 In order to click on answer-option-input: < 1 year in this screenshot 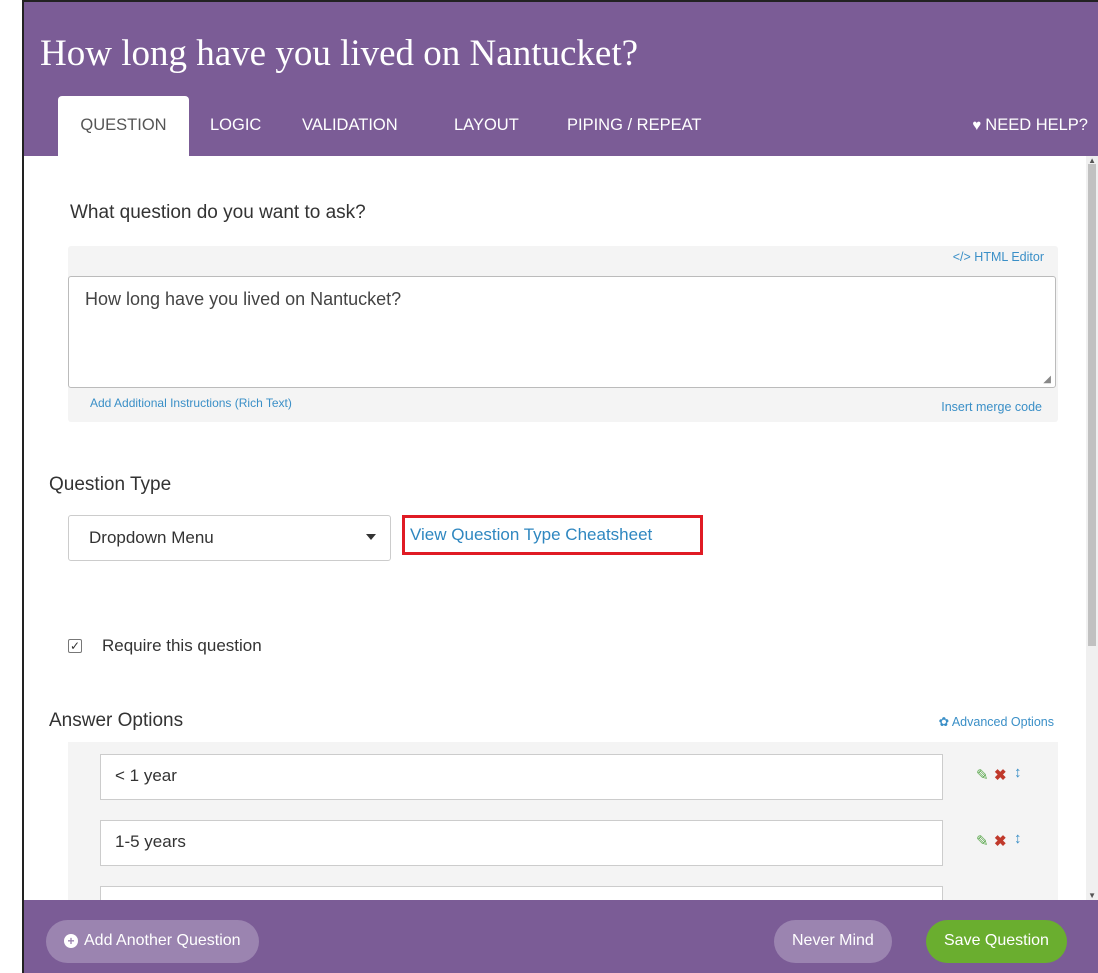, I will do `click(521, 777)`.